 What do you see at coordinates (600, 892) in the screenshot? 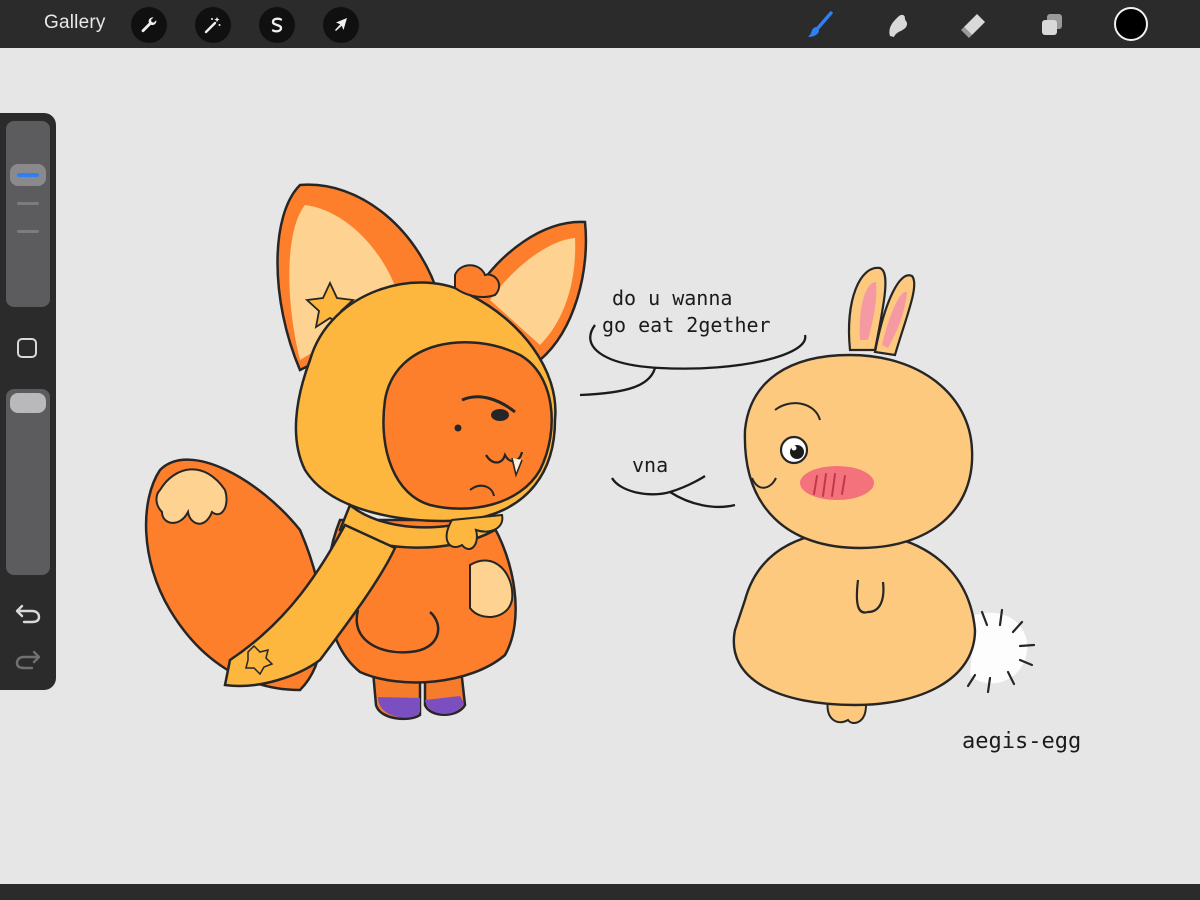
I see `bottom-bar` at bounding box center [600, 892].